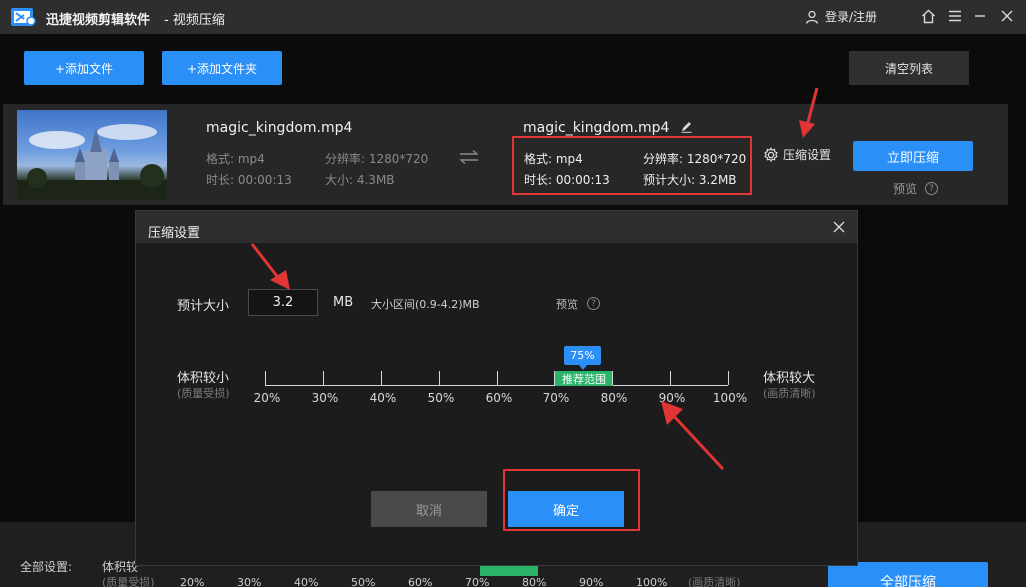  Describe the element at coordinates (360, 180) in the screenshot. I see `source-size: 大小: 4.3MB` at that location.